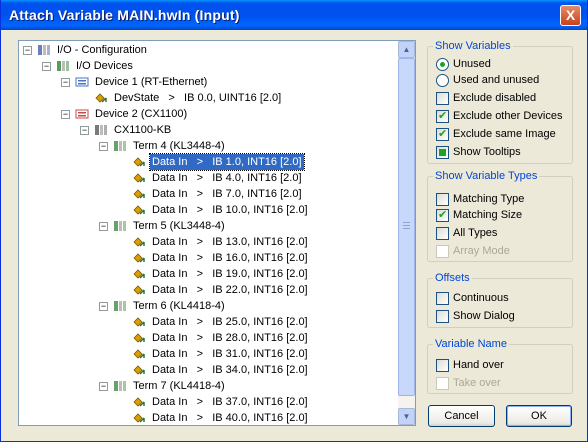  What do you see at coordinates (406, 416) in the screenshot?
I see `scroll-down-icon: ▼` at bounding box center [406, 416].